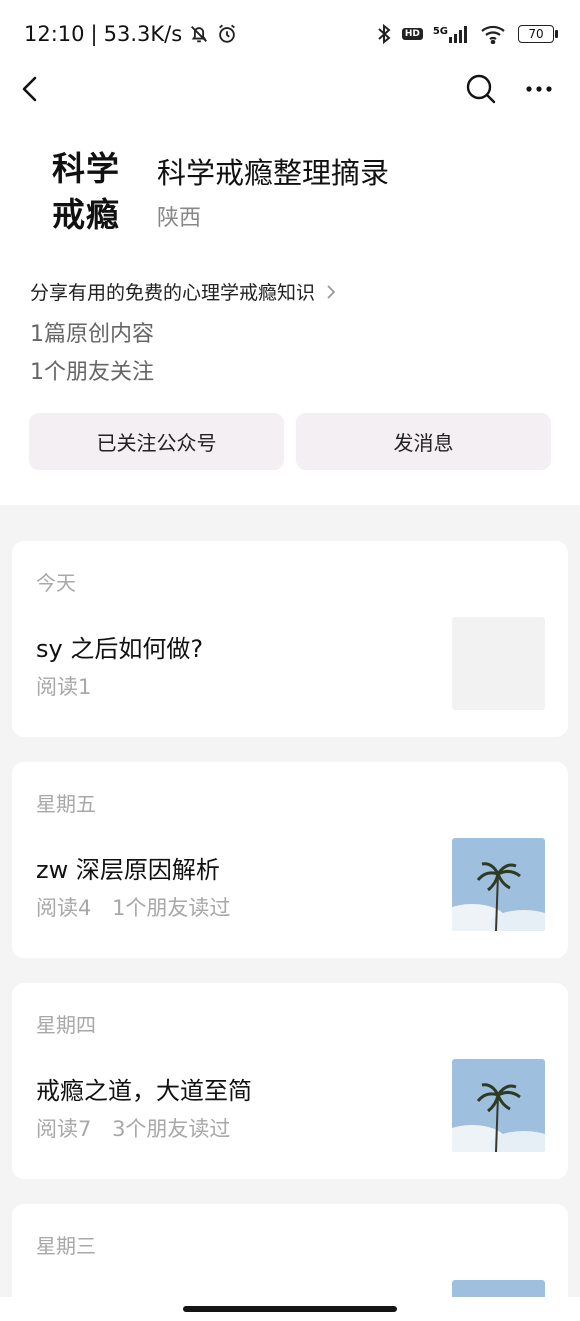 Image resolution: width=580 pixels, height=1321 pixels. What do you see at coordinates (423, 441) in the screenshot?
I see `send-message-button: 发消息` at bounding box center [423, 441].